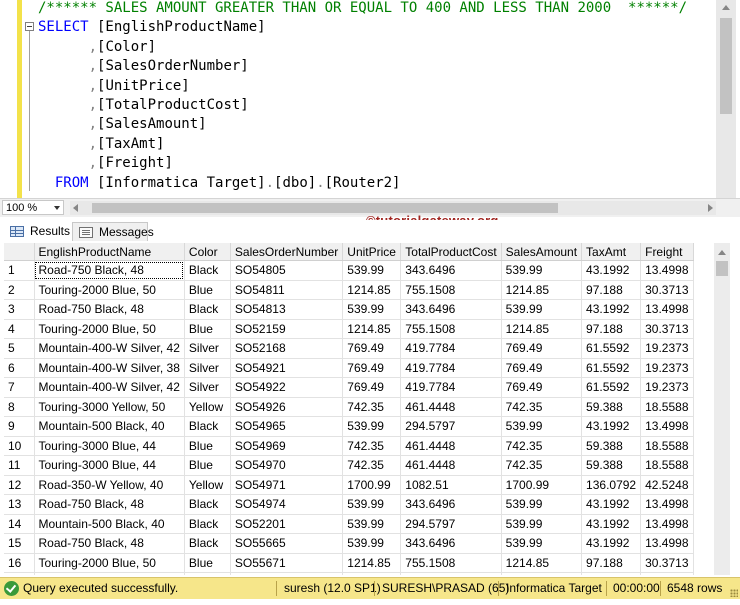  I want to click on column-header: TotalProductCost, so click(451, 252).